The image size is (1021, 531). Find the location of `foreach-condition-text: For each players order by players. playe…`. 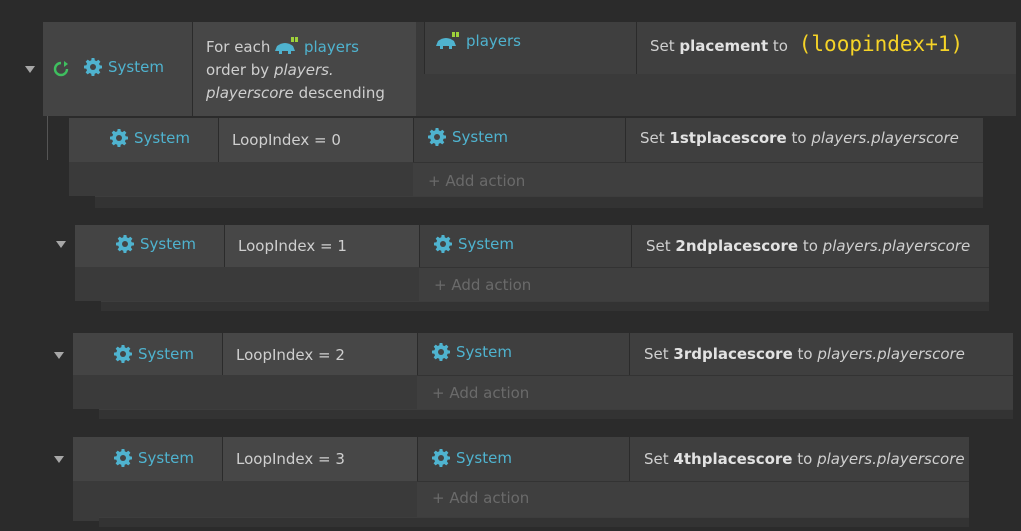

foreach-condition-text: For each players order by players. playe… is located at coordinates (295, 69).